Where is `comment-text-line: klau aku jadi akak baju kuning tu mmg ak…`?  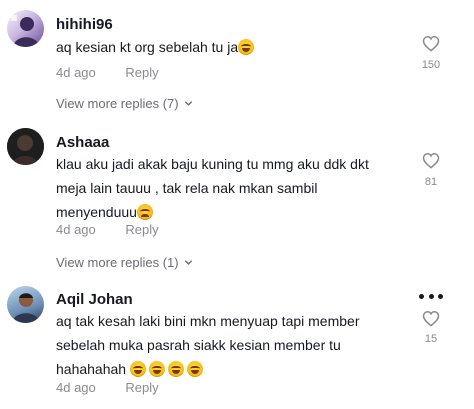
comment-text-line: klau aku jadi akak baju kuning tu mmg ak… is located at coordinates (212, 164).